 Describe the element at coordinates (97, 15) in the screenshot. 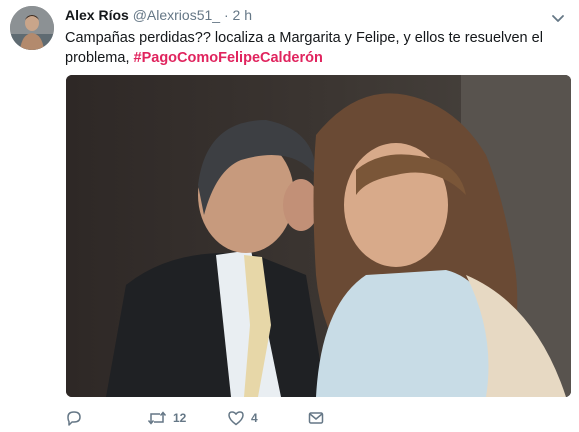

I see `author-name: Alex Ríos` at that location.